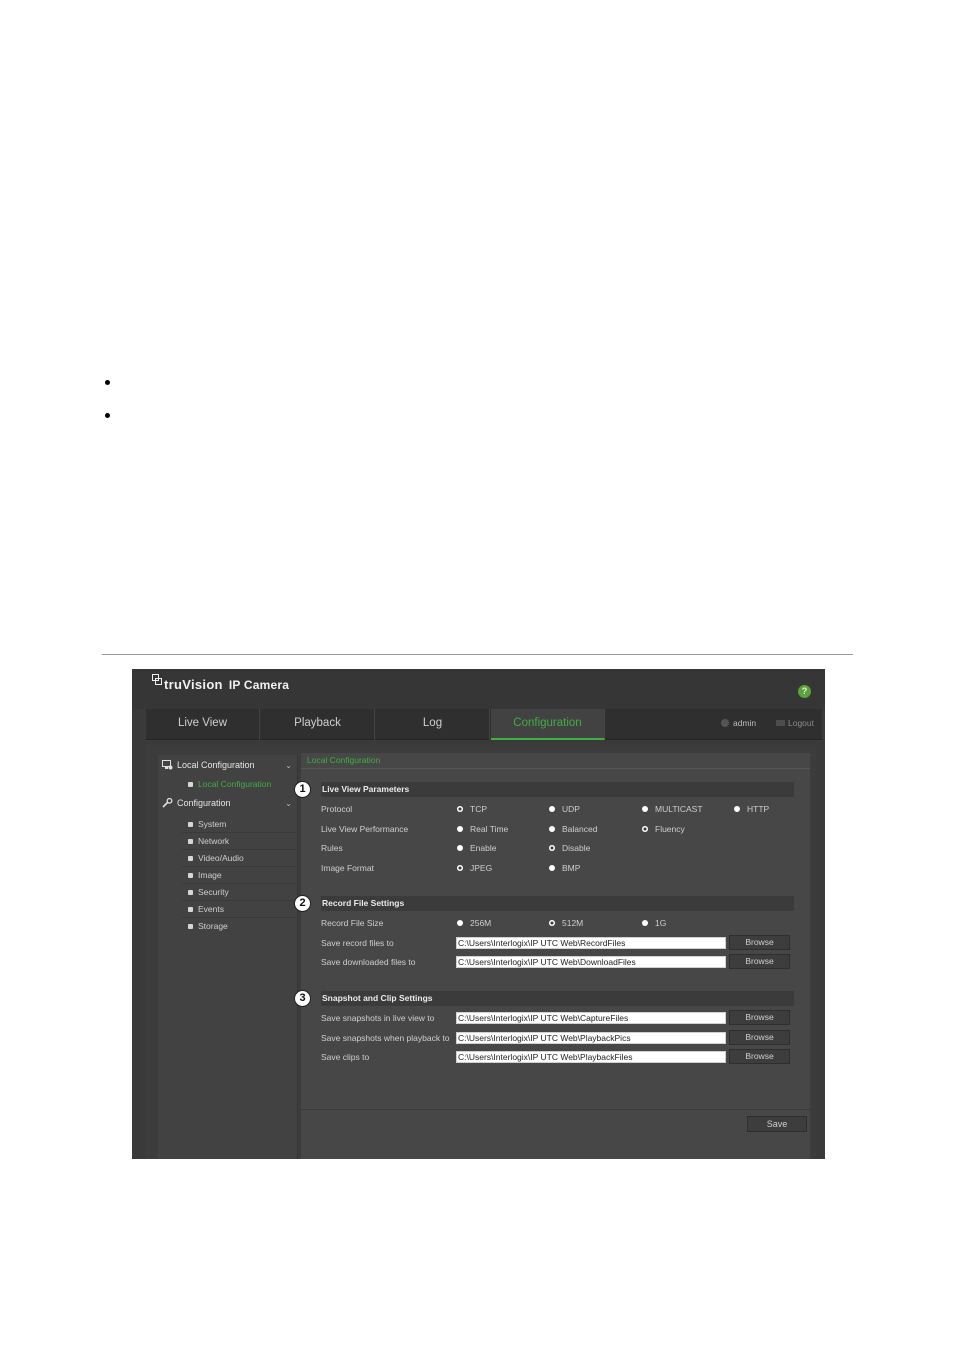 Image resolution: width=954 pixels, height=1349 pixels. What do you see at coordinates (433, 724) in the screenshot?
I see `tab-log: Log` at bounding box center [433, 724].